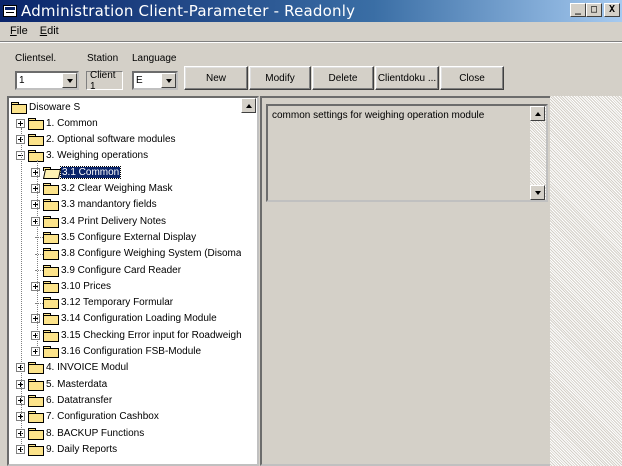  What do you see at coordinates (538, 153) in the screenshot?
I see `description-scrollbar` at bounding box center [538, 153].